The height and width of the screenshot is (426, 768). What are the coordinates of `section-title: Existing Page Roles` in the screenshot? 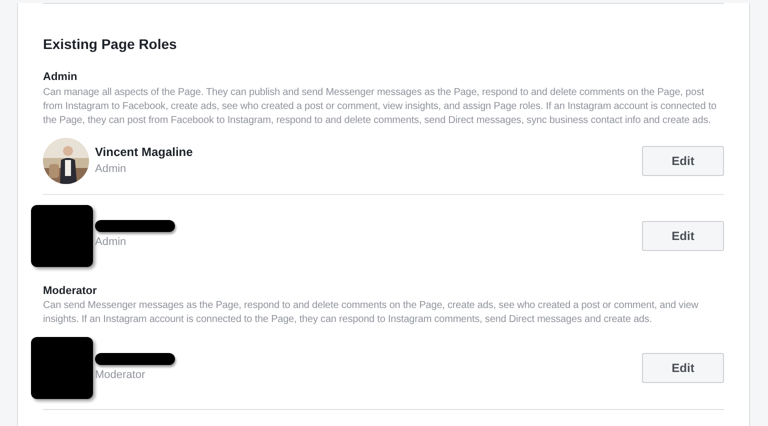 It's located at (110, 44).